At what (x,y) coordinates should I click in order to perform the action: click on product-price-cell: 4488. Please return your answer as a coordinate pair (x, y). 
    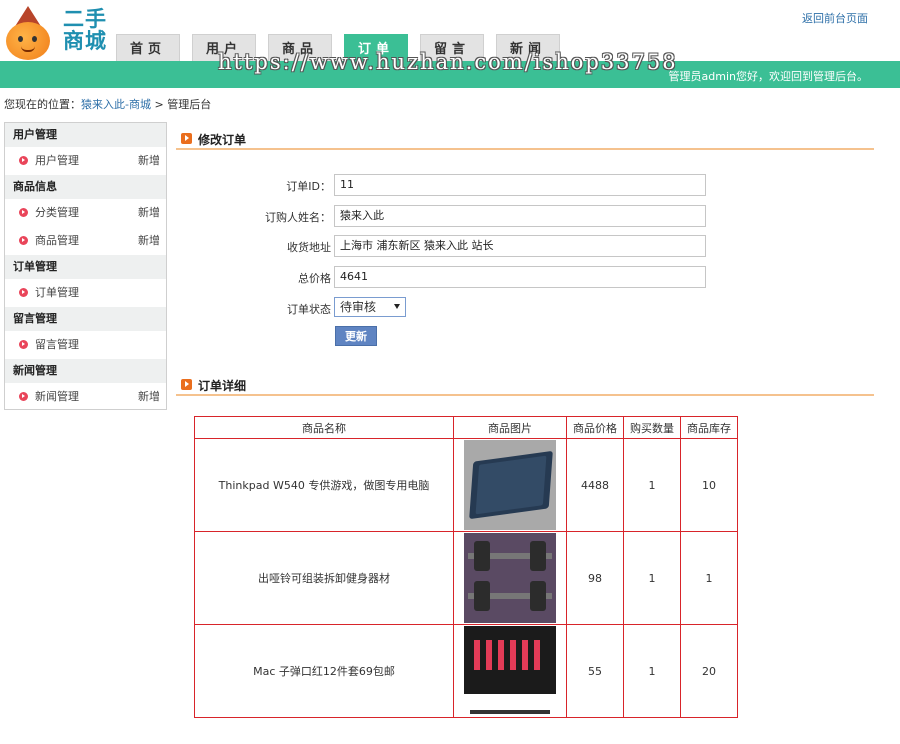
    Looking at the image, I should click on (595, 485).